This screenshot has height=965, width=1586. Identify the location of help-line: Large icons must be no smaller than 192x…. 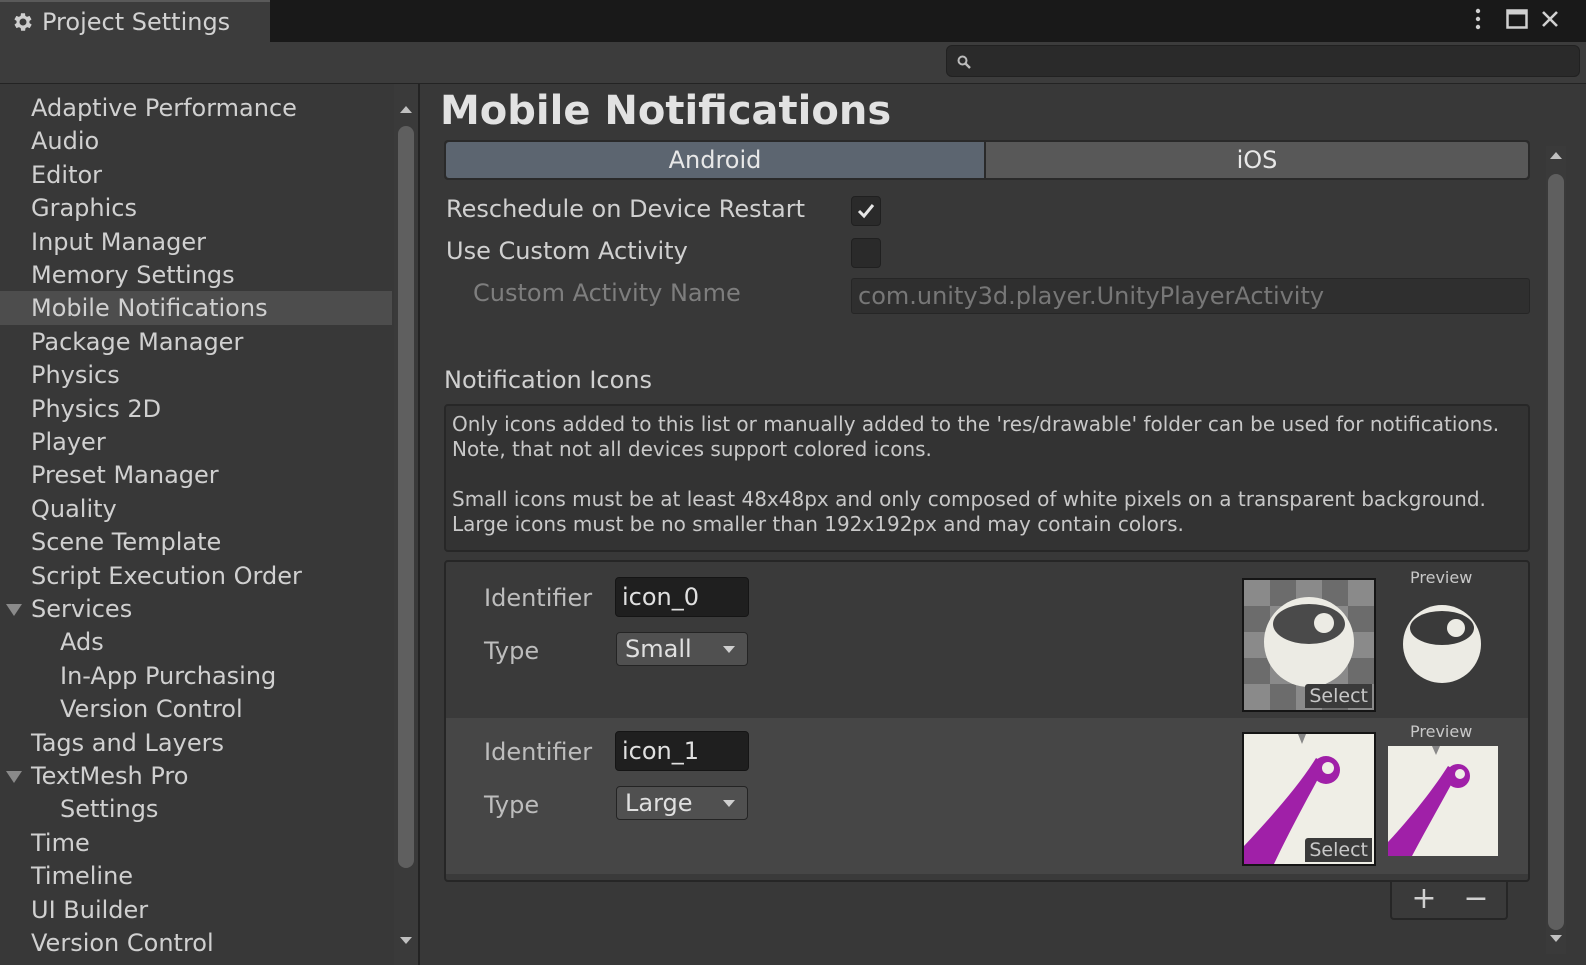
(818, 524).